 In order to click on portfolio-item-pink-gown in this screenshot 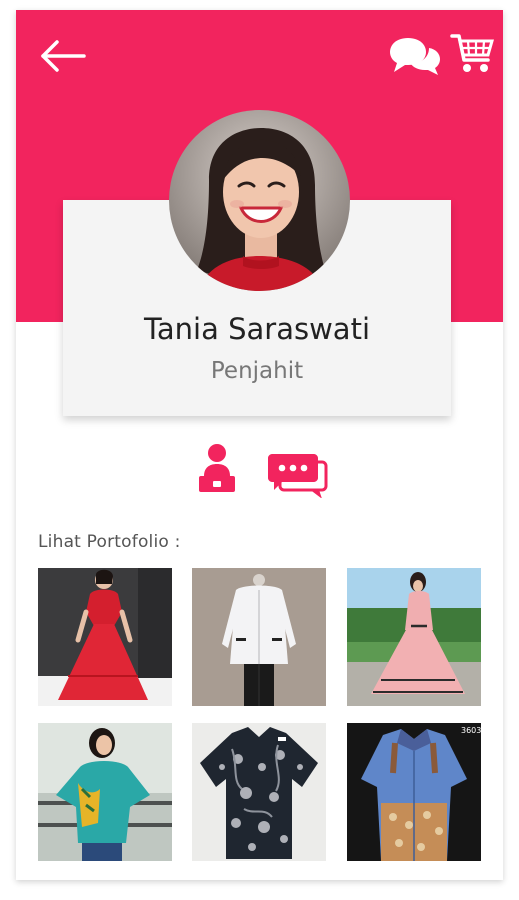, I will do `click(414, 637)`.